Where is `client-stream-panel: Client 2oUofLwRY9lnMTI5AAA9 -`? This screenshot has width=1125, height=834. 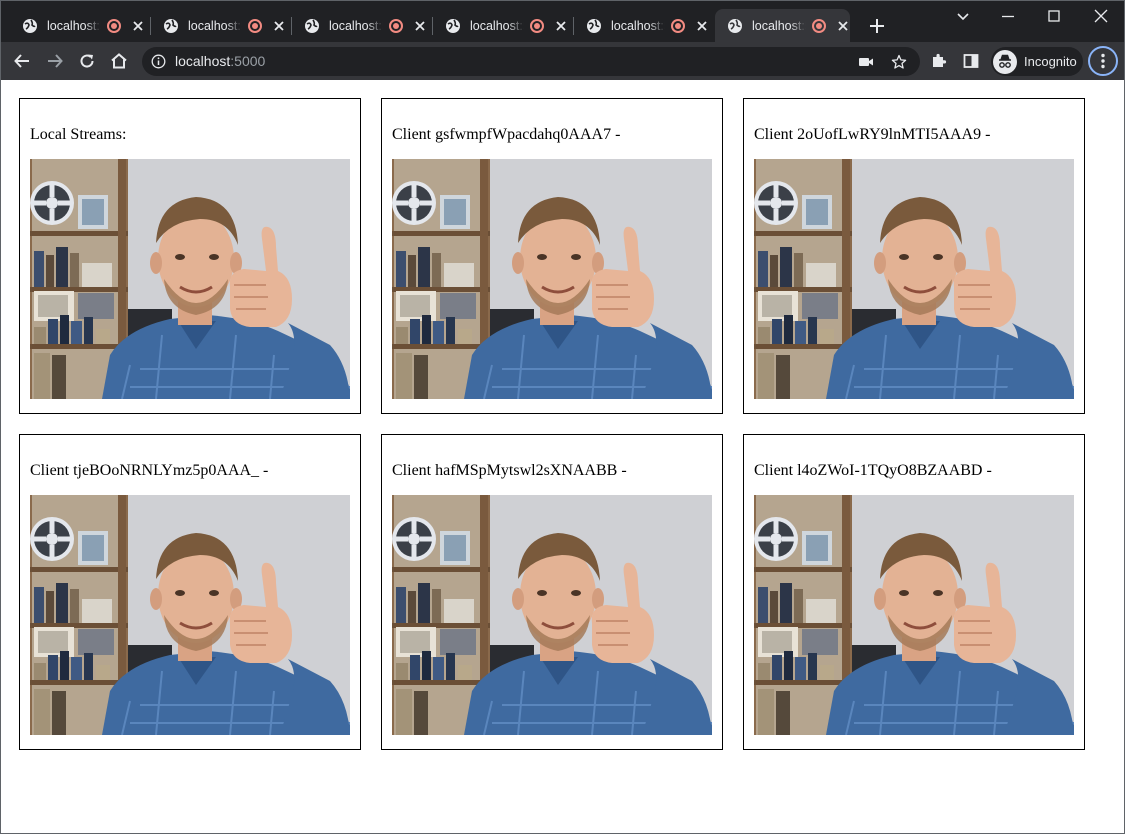 client-stream-panel: Client 2oUofLwRY9lnMTI5AAA9 - is located at coordinates (914, 256).